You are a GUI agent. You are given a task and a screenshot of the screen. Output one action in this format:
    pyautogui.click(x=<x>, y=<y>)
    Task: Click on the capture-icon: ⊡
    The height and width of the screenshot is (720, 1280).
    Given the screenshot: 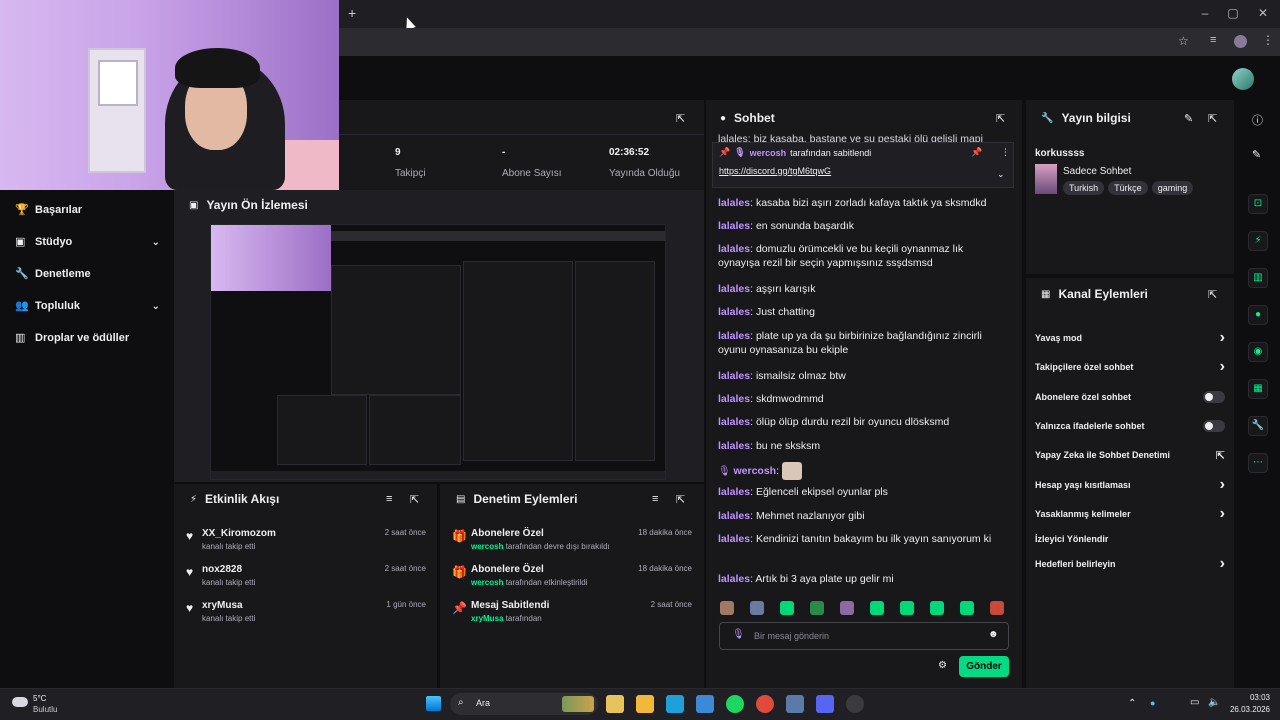 What is the action you would take?
    pyautogui.click(x=1258, y=204)
    